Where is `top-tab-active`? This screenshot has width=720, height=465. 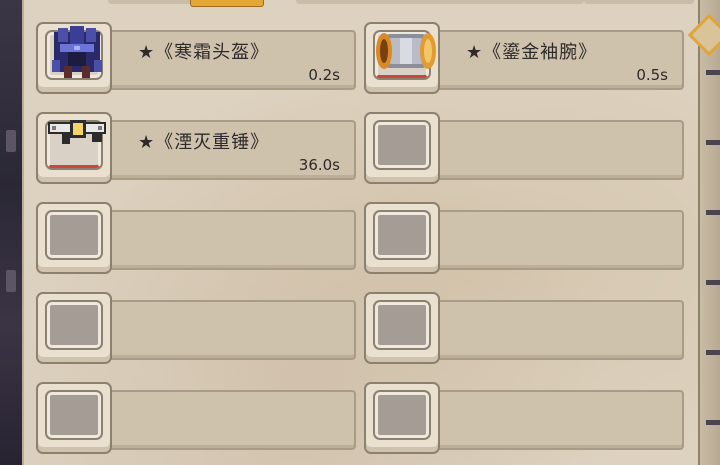 top-tab-active is located at coordinates (227, 3).